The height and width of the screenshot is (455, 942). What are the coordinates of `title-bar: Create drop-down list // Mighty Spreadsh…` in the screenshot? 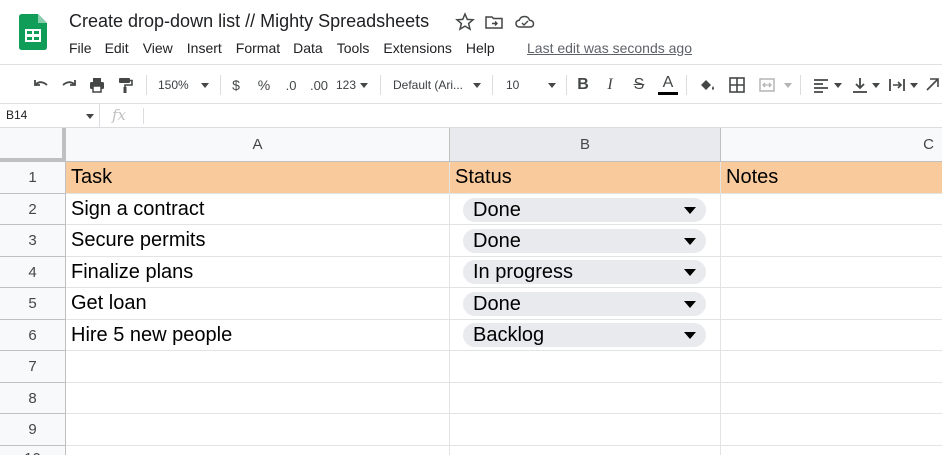 It's located at (471, 32).